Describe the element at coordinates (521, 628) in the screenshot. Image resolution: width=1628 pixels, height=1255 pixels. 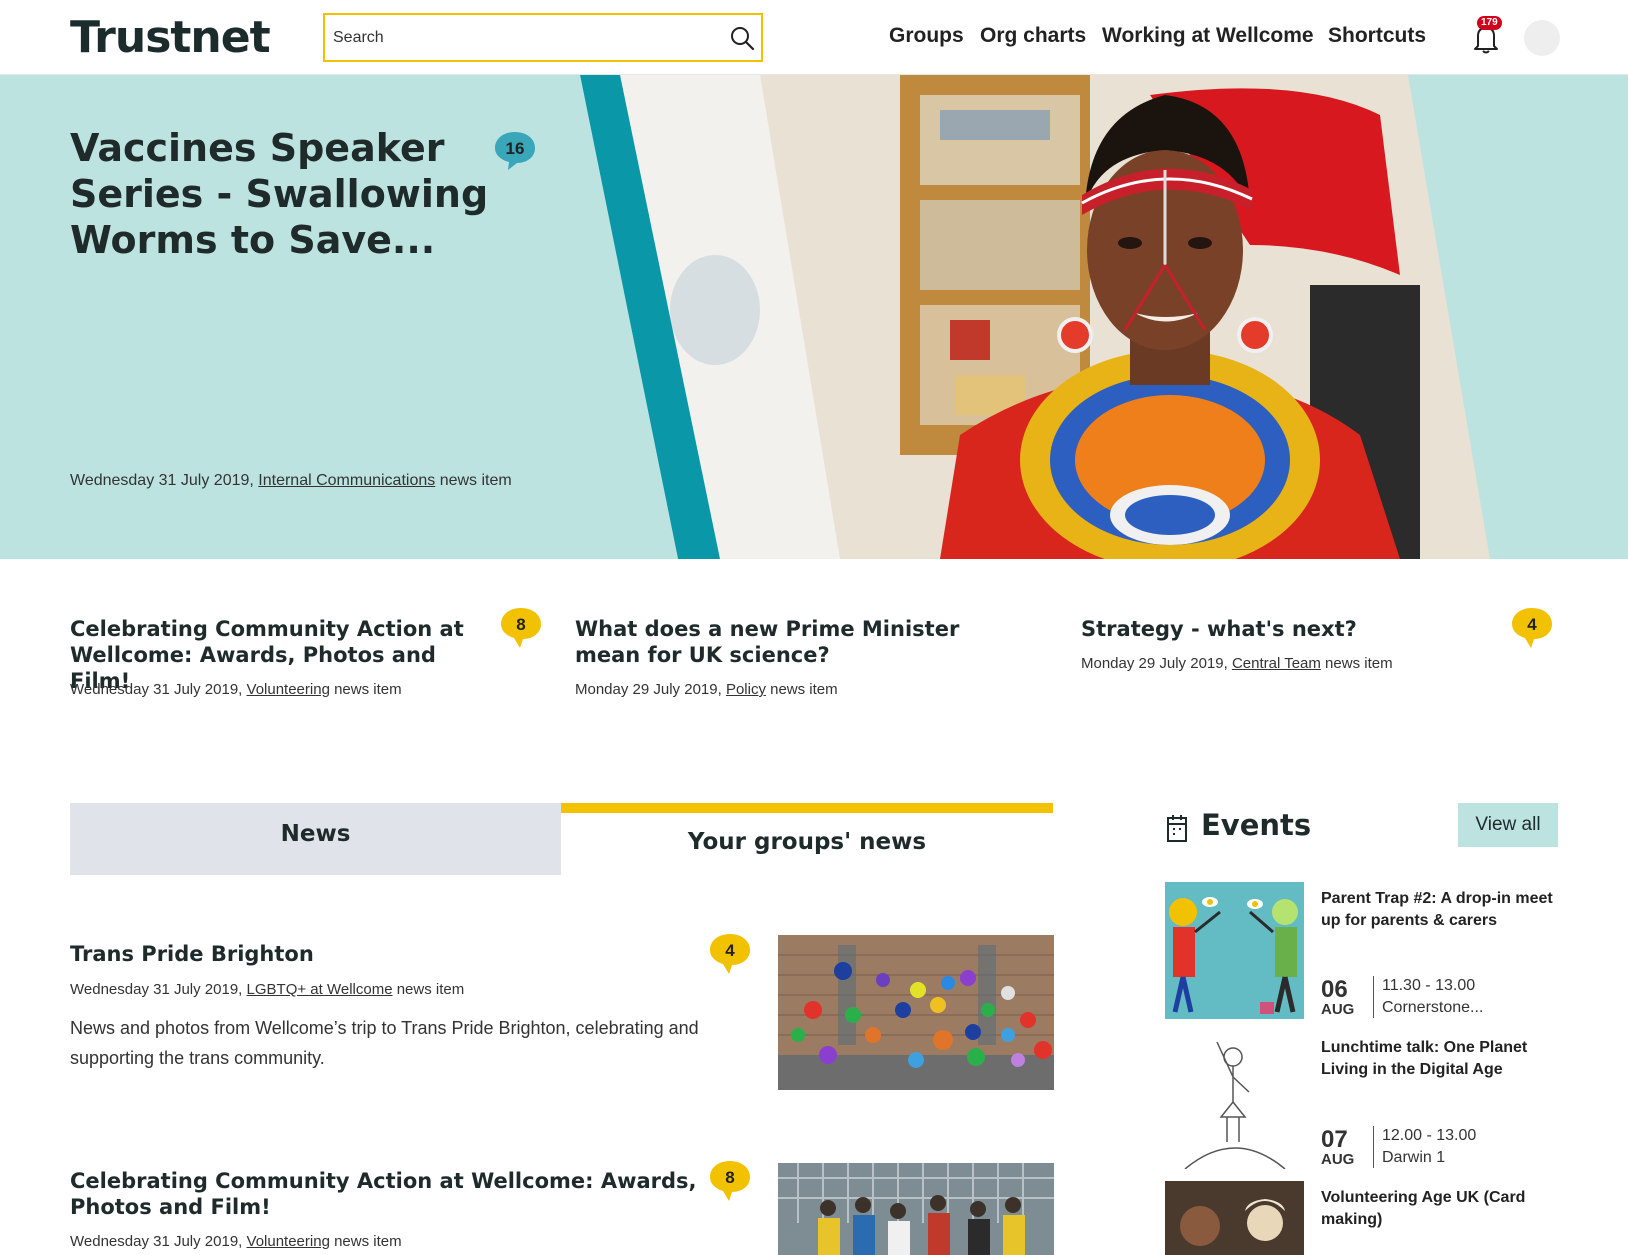
I see `featured-comment-count-1: 8` at that location.